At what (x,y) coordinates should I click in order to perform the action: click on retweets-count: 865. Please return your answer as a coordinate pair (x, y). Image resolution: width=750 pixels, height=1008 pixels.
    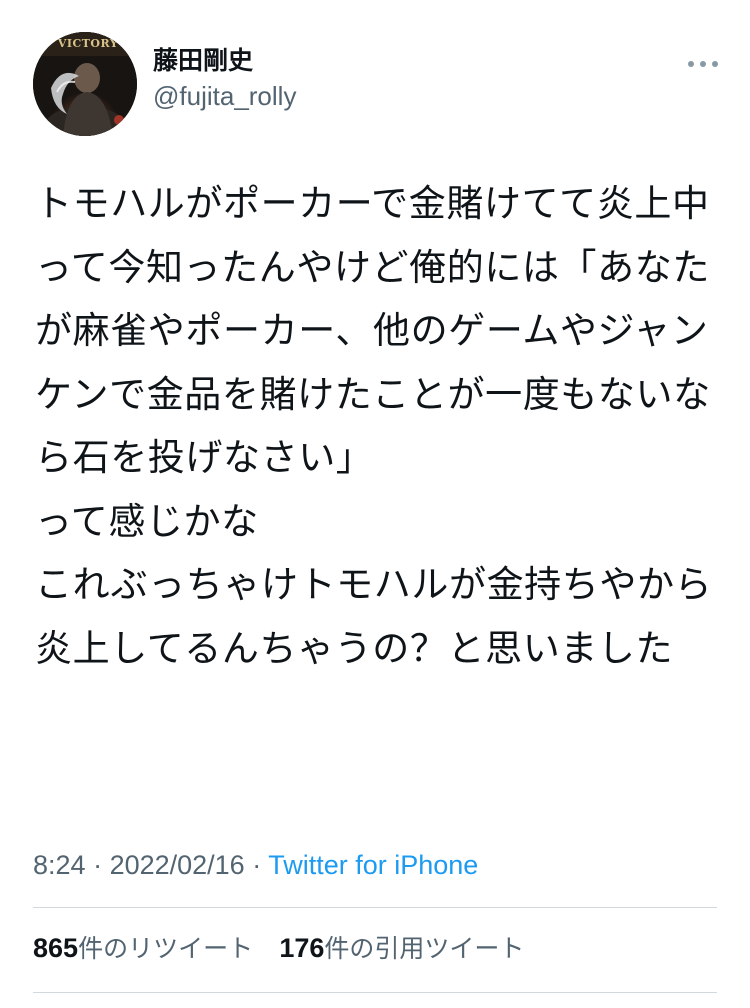
    Looking at the image, I should click on (56, 948).